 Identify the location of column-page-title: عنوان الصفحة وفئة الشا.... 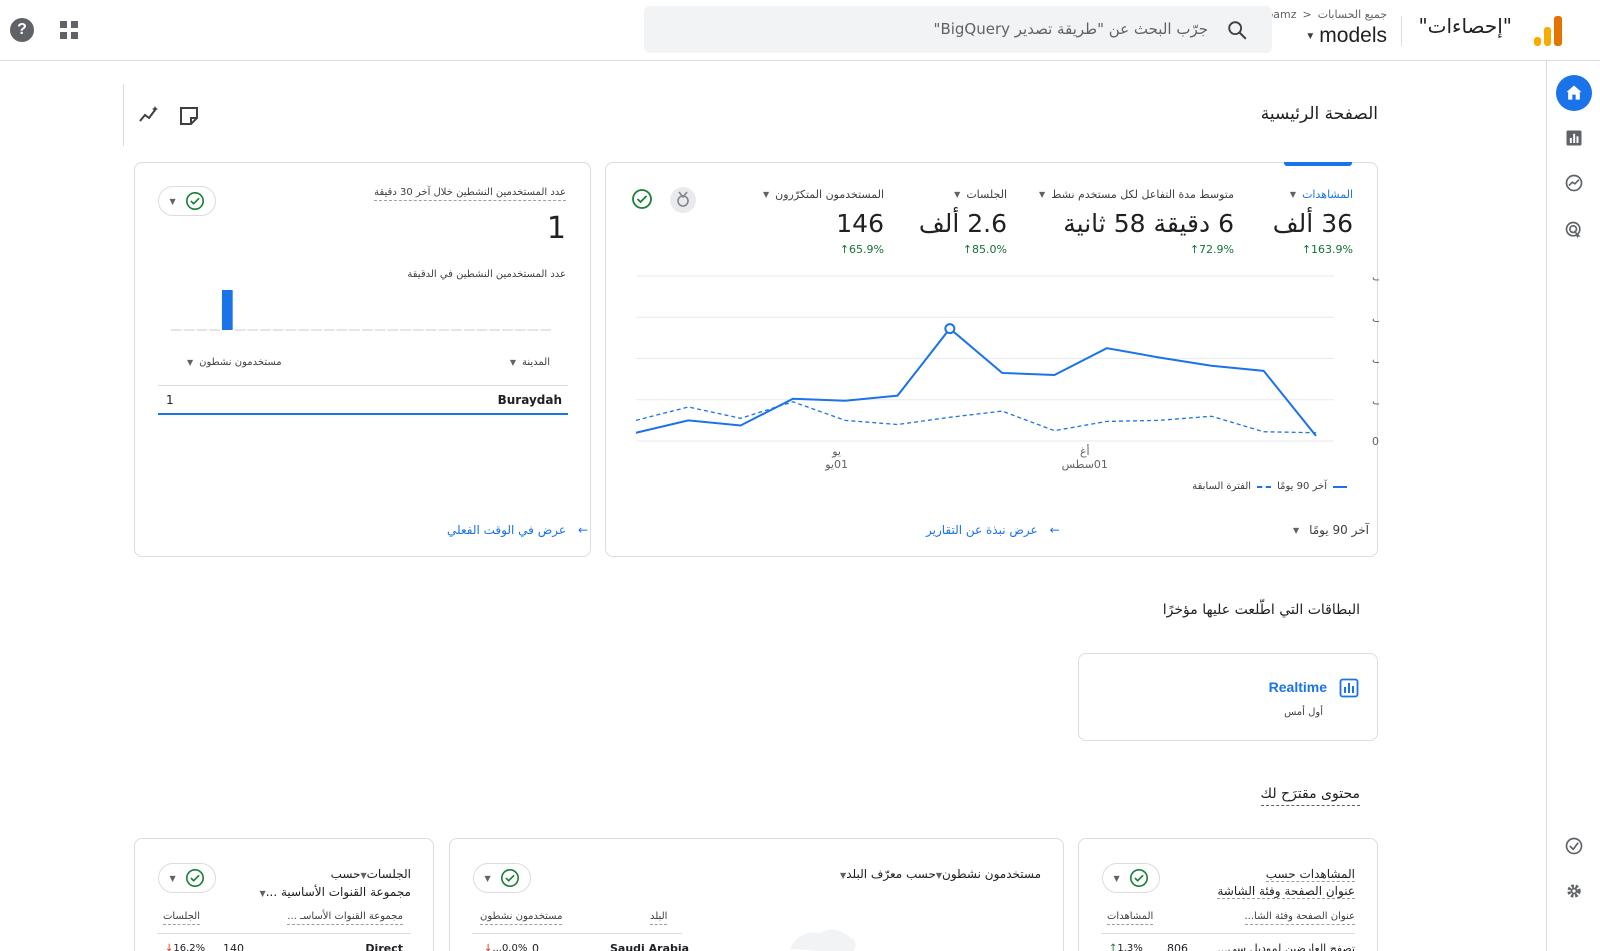
(1299, 918).